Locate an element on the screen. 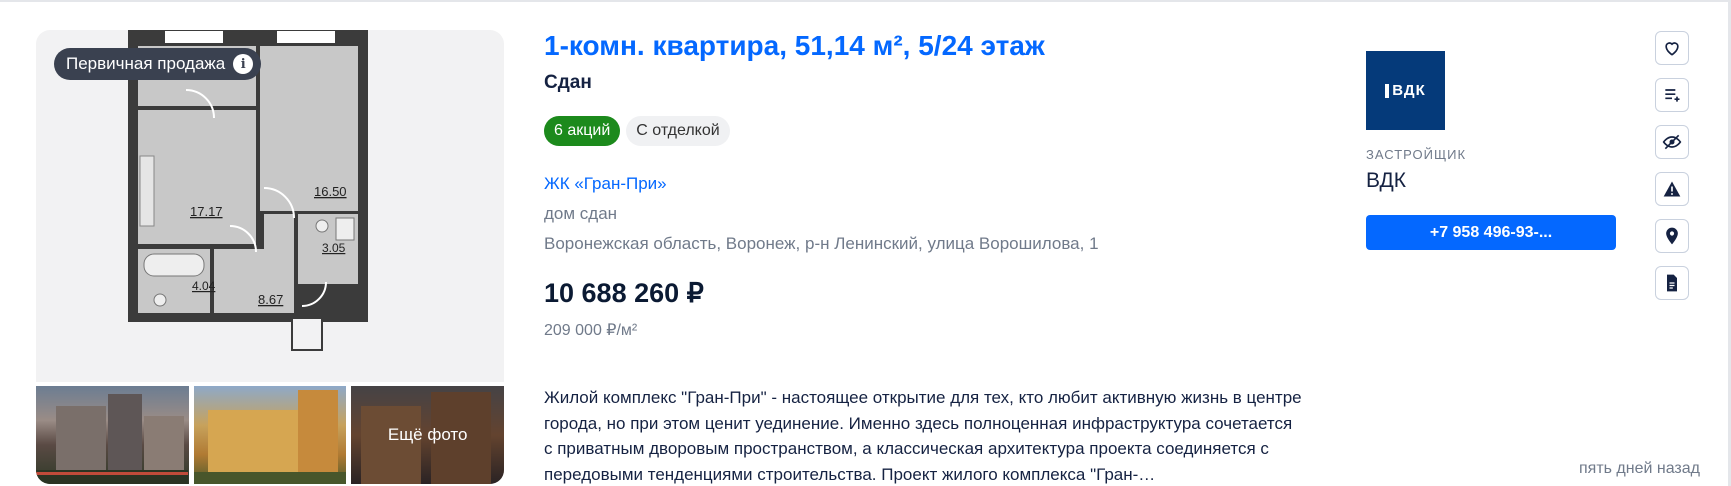 The image size is (1731, 486). location-pin-icon is located at coordinates (1672, 236).